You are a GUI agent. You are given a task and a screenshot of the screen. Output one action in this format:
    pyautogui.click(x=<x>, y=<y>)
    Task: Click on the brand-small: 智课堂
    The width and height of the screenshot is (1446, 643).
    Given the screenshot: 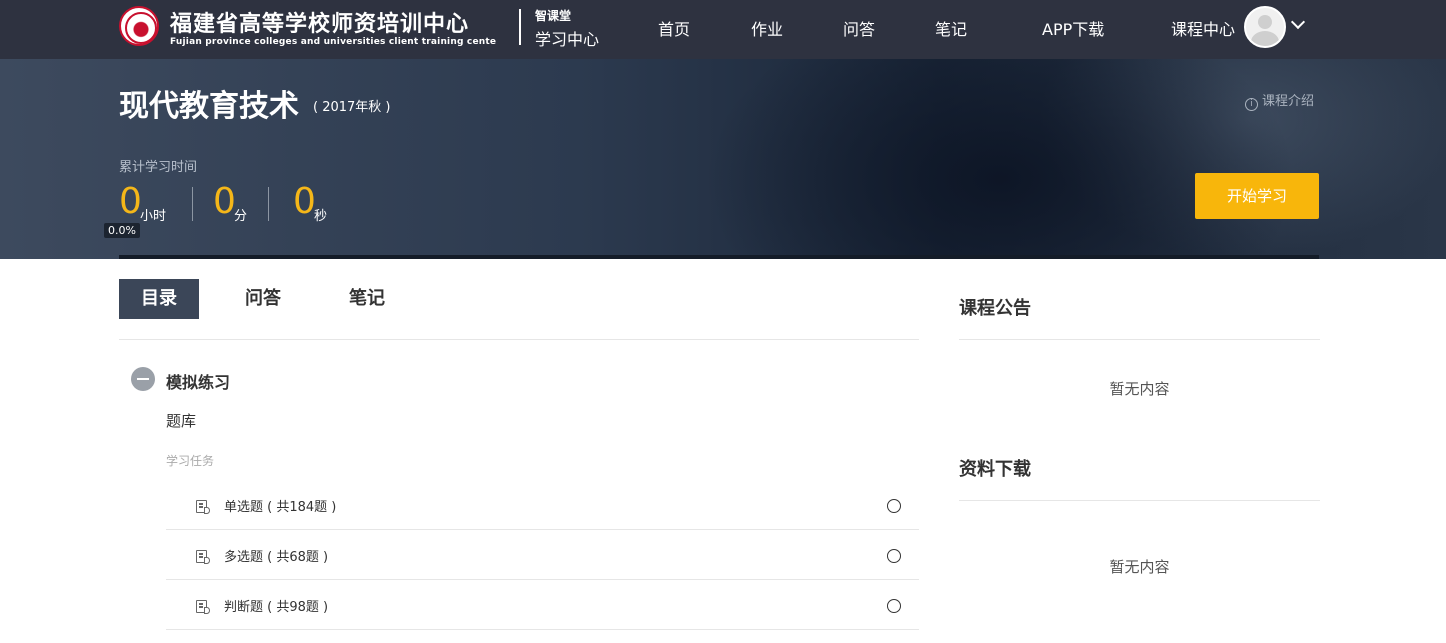 What is the action you would take?
    pyautogui.click(x=553, y=16)
    